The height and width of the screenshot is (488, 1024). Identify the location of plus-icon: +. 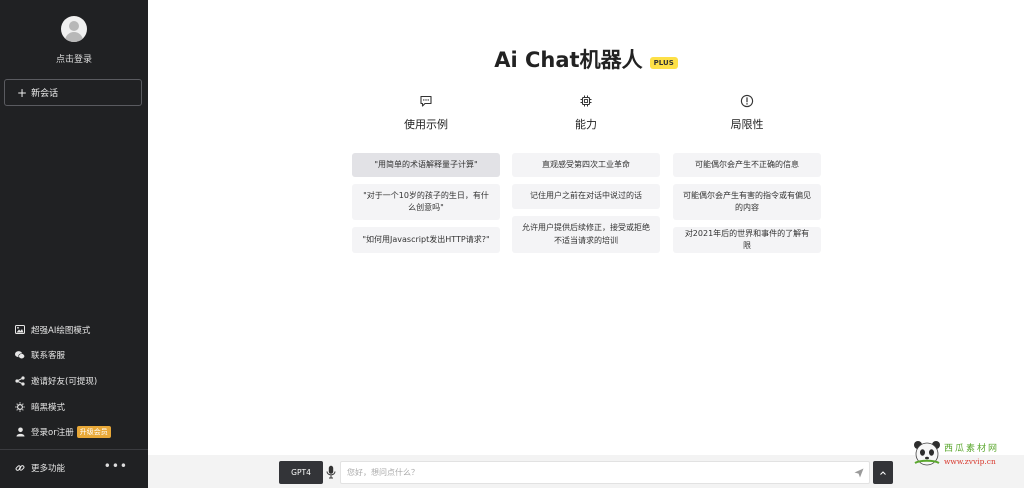
(22, 92).